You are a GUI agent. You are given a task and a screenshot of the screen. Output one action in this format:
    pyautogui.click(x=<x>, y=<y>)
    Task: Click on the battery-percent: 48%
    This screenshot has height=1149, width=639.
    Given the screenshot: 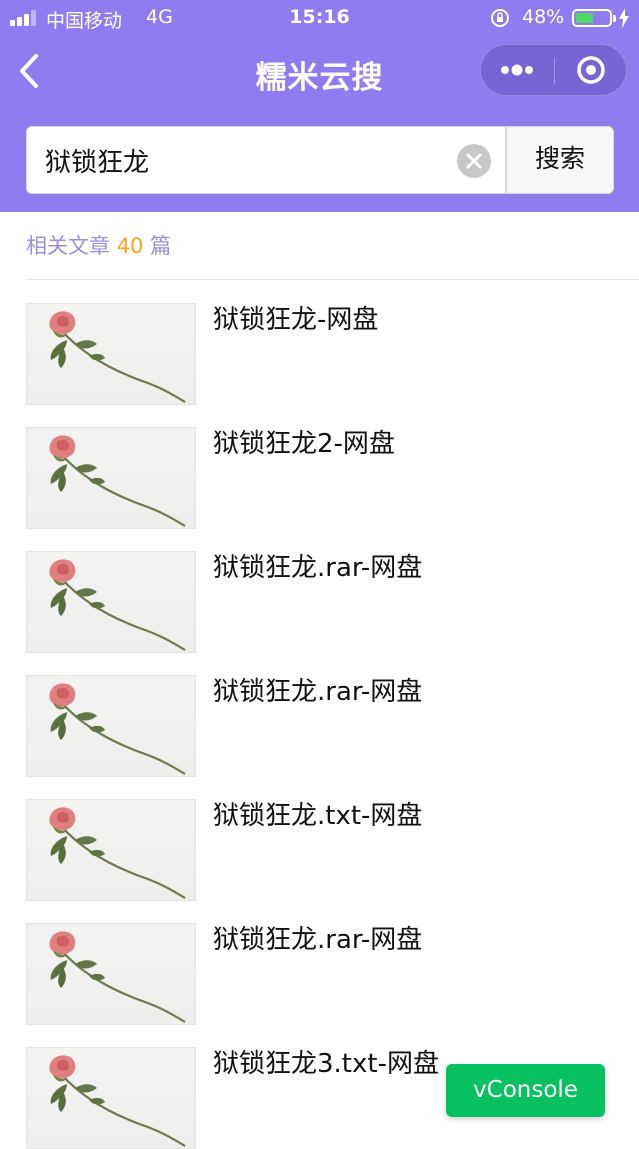 What is the action you would take?
    pyautogui.click(x=543, y=17)
    